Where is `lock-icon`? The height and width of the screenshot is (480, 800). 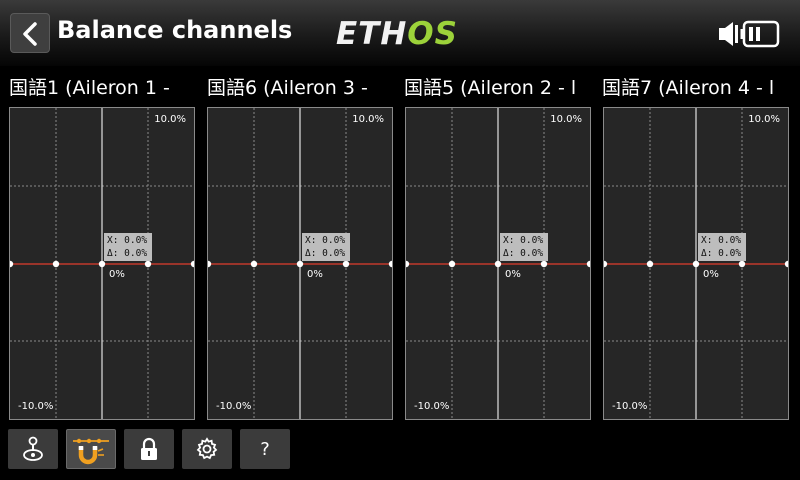
lock-icon is located at coordinates (149, 448).